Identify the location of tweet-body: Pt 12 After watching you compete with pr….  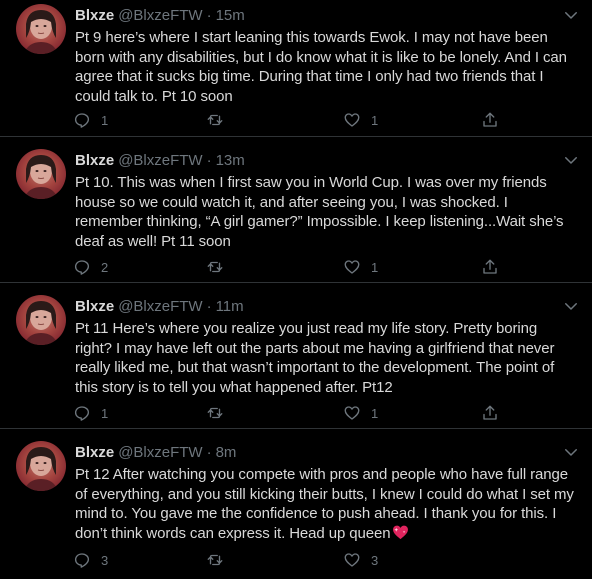
(325, 504).